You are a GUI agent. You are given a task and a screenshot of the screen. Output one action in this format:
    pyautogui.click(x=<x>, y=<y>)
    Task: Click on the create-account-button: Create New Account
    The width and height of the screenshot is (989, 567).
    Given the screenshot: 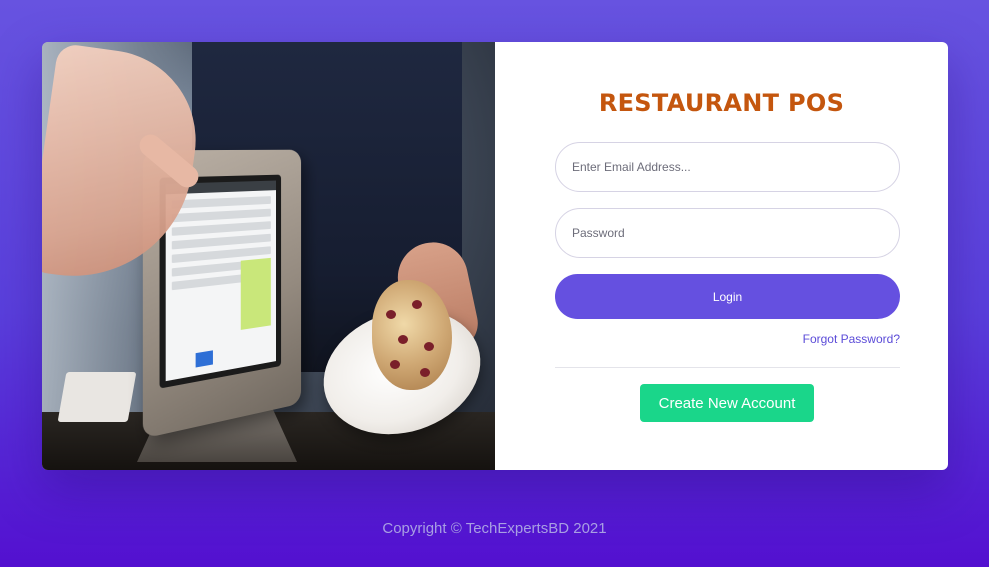 What is the action you would take?
    pyautogui.click(x=727, y=403)
    